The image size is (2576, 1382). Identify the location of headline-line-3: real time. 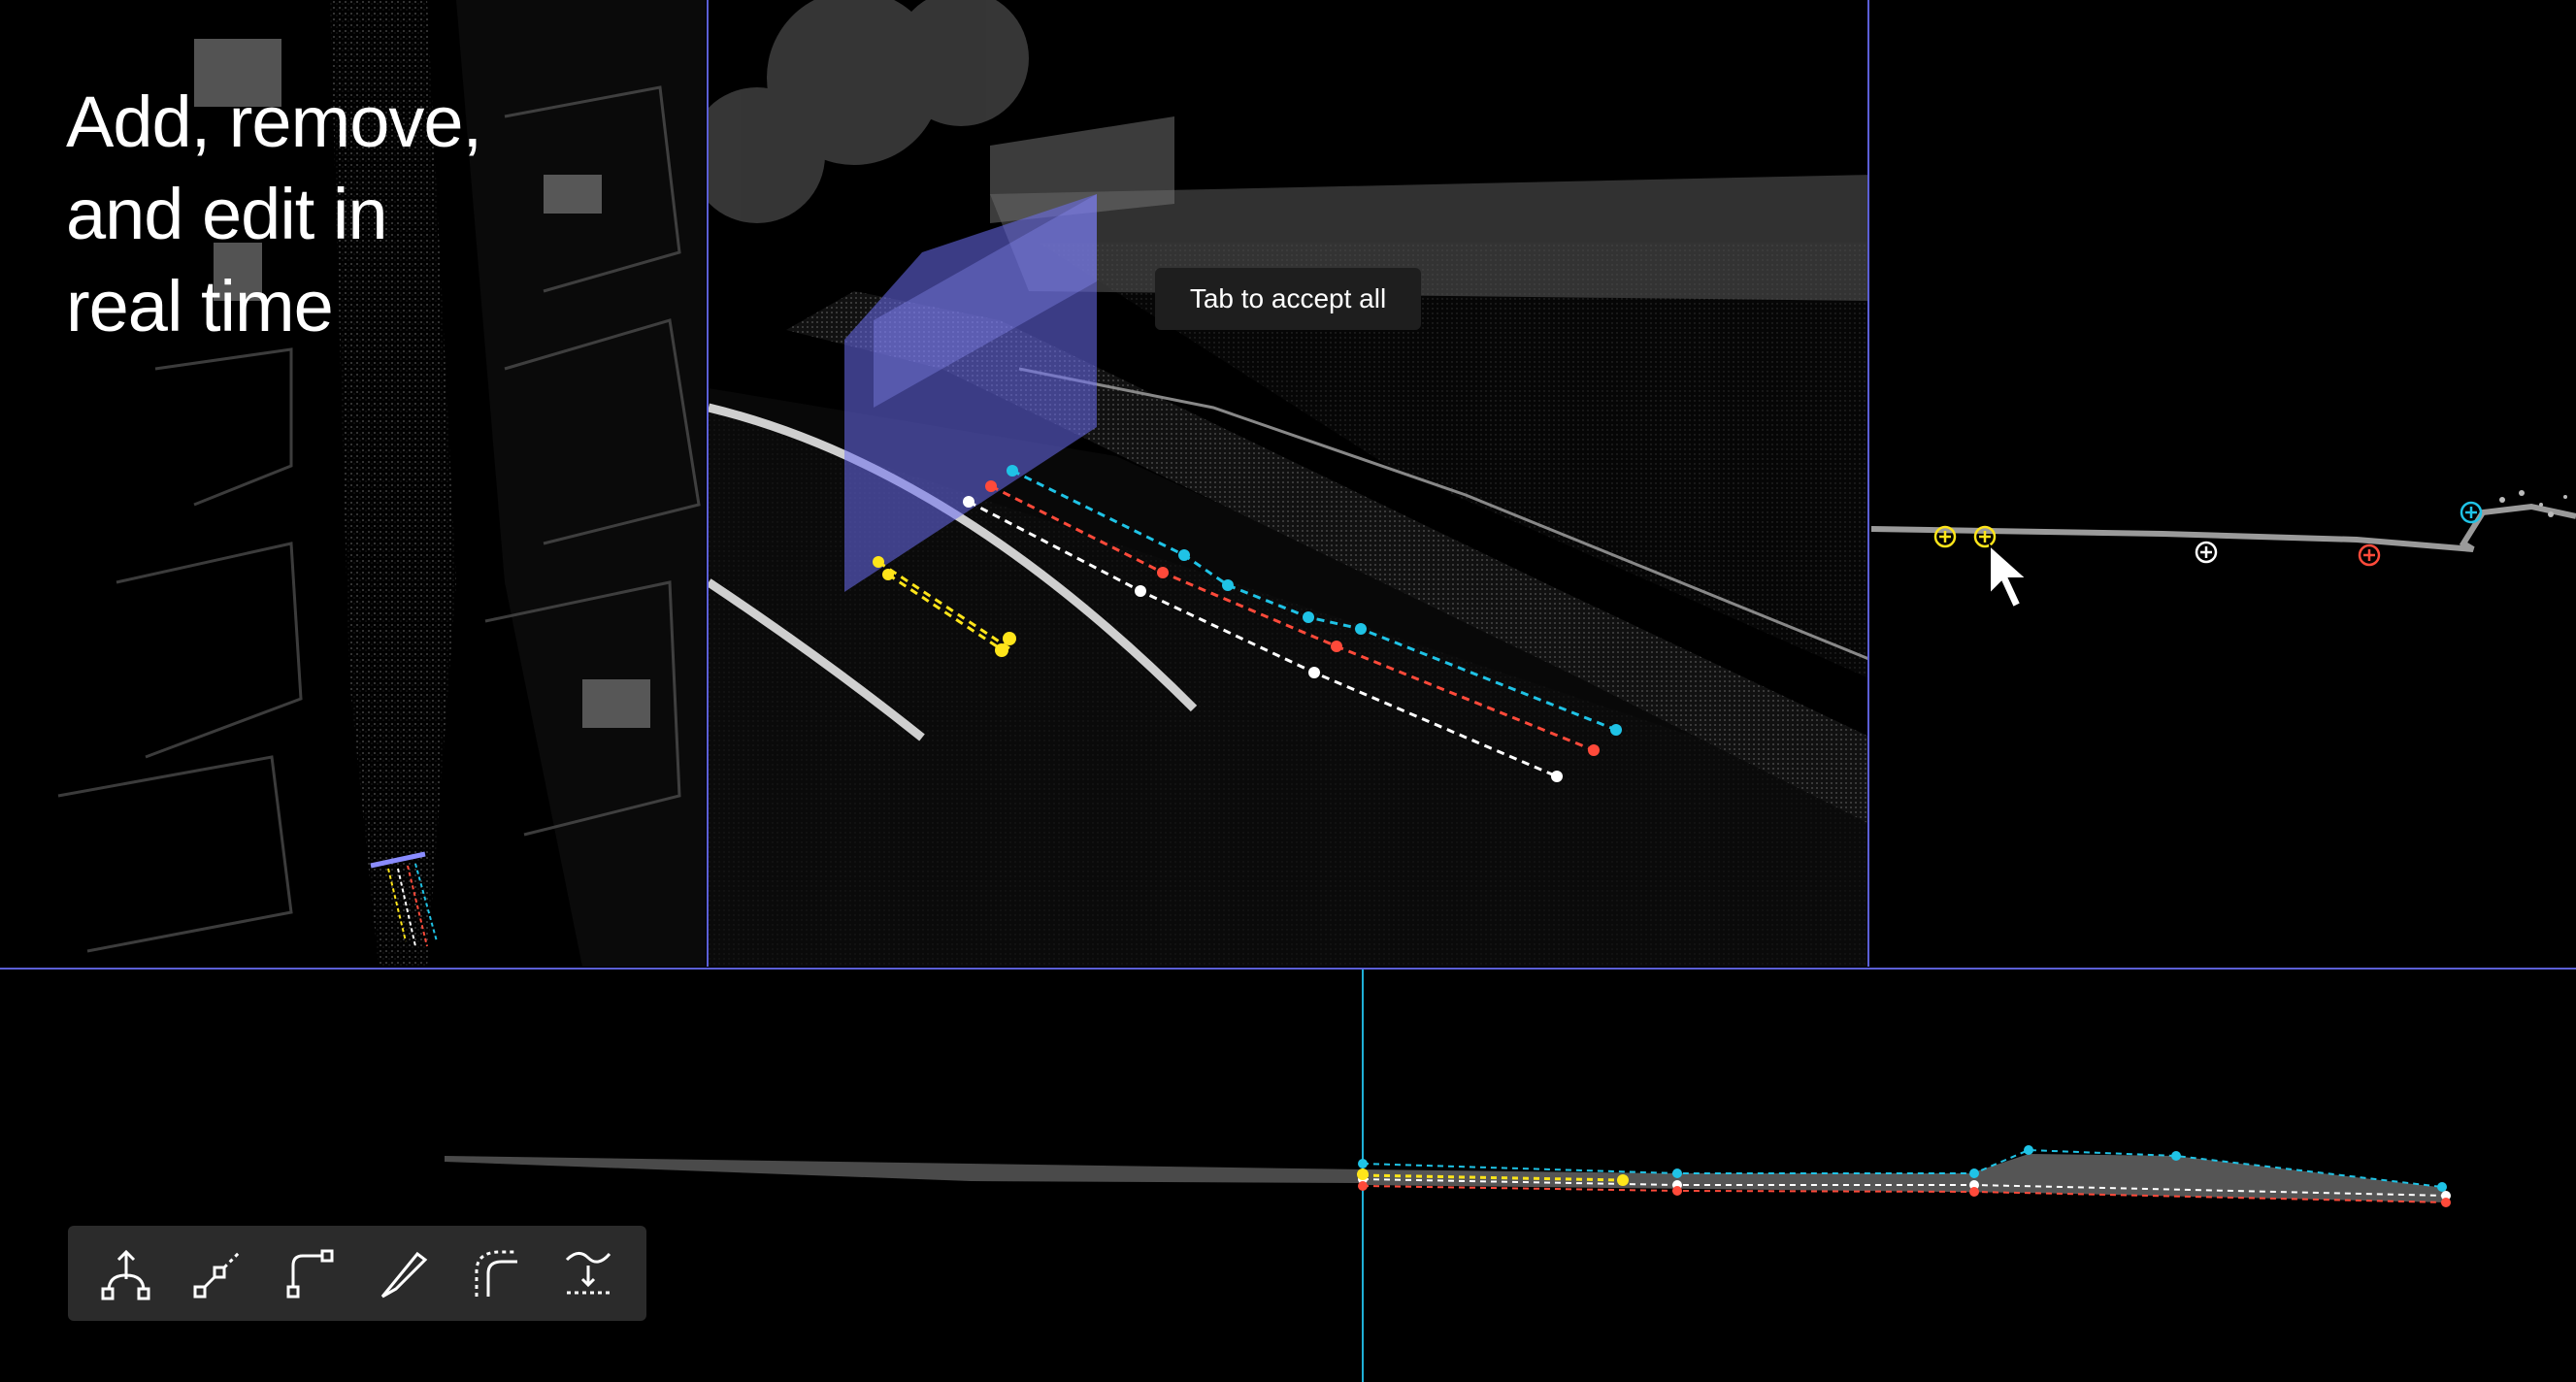
(200, 306).